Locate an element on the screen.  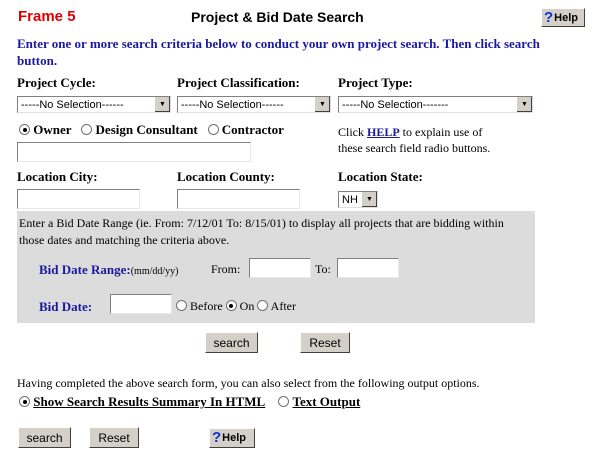
html-output-radio is located at coordinates (24, 401).